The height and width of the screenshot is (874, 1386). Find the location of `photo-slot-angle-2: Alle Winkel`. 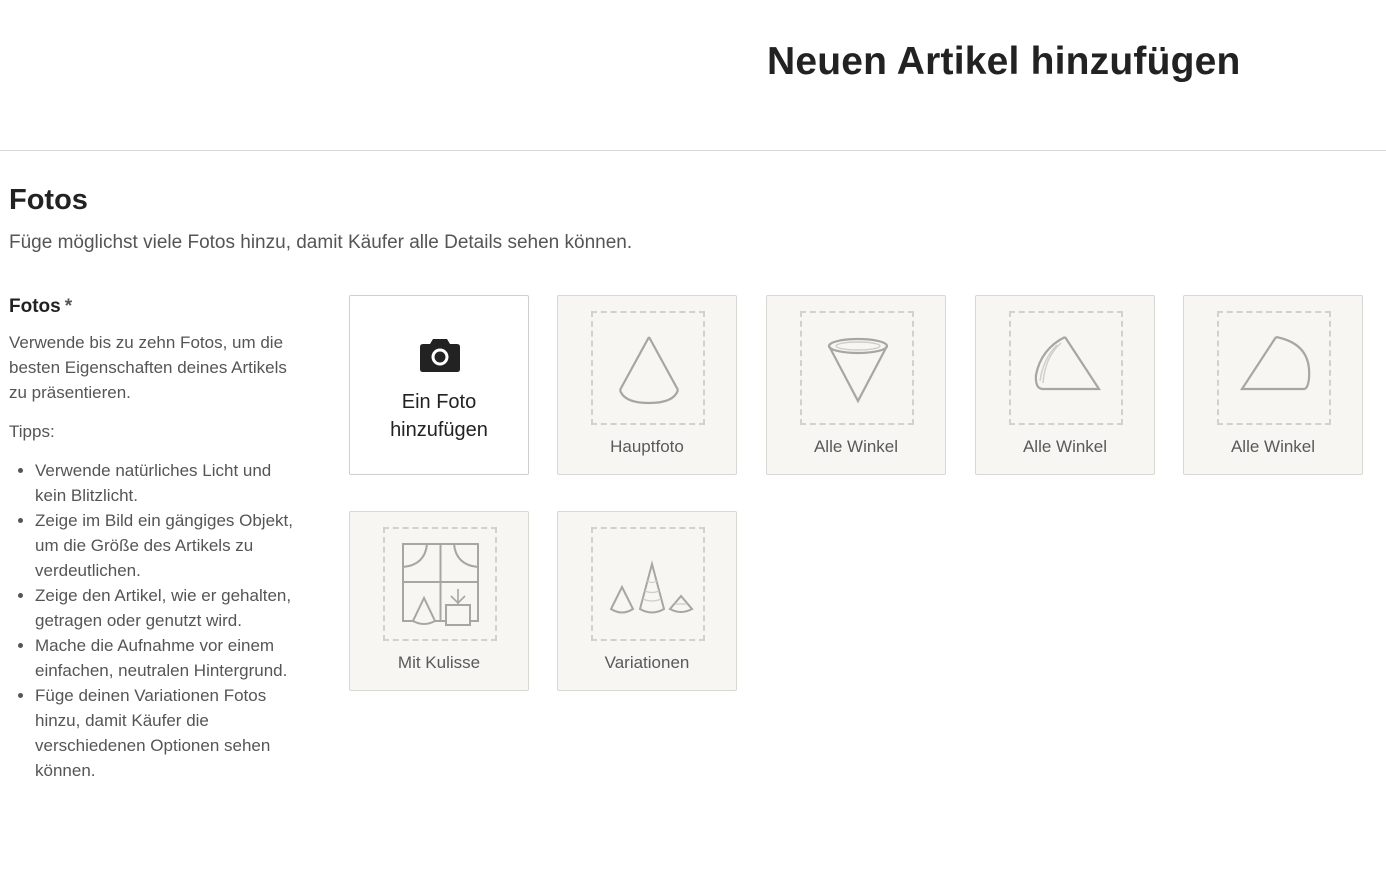

photo-slot-angle-2: Alle Winkel is located at coordinates (1065, 385).